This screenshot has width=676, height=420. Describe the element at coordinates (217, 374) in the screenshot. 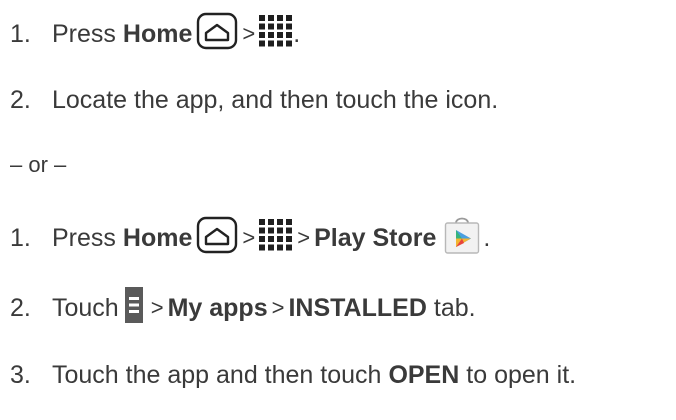

I see `step-text: Touch the app and then touch` at that location.